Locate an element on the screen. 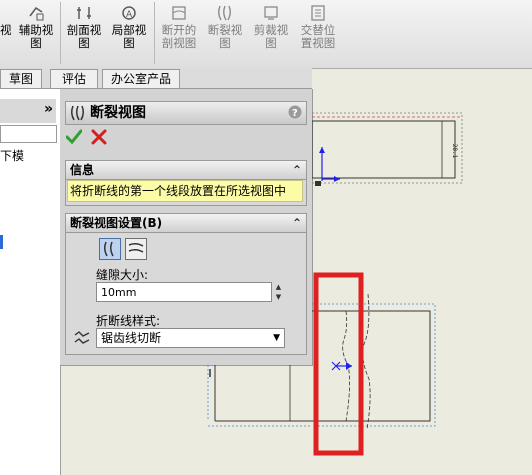 Image resolution: width=532 pixels, height=475 pixels. tab-evaluate: 评估 is located at coordinates (74, 78).